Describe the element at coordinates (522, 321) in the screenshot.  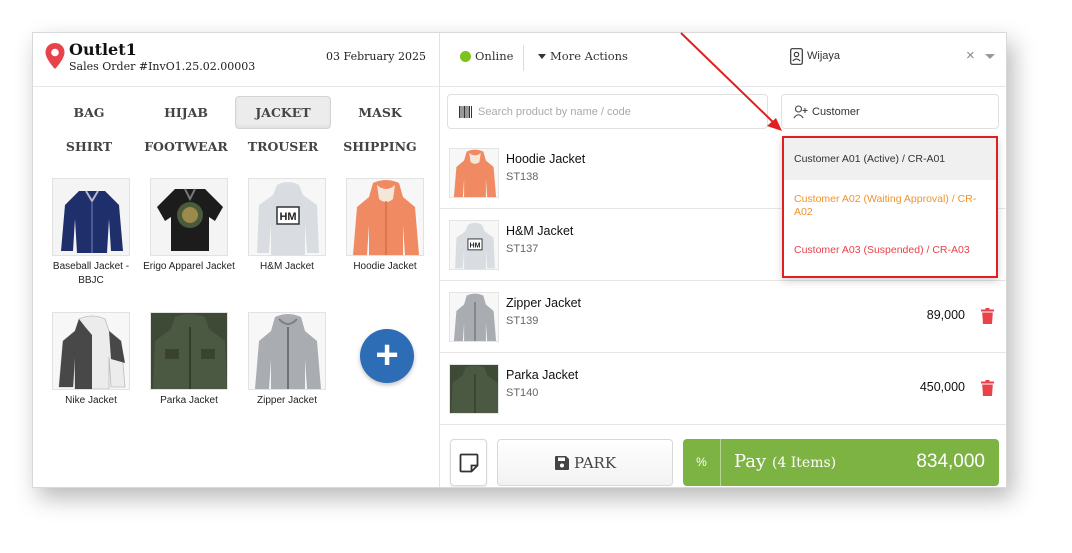
I see `cart-item-code: ST139` at that location.